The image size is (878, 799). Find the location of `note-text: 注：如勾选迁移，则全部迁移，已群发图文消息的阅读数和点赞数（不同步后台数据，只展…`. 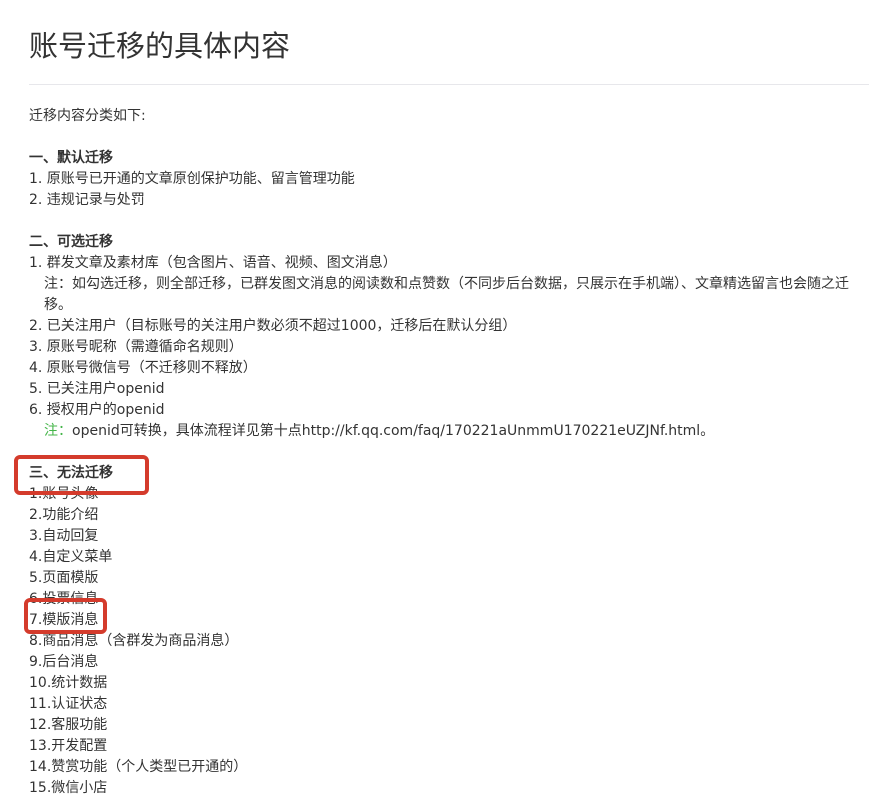

note-text: 注：如勾选迁移，则全部迁移，已群发图文消息的阅读数和点赞数（不同步后台数据，只展… is located at coordinates (446, 294).